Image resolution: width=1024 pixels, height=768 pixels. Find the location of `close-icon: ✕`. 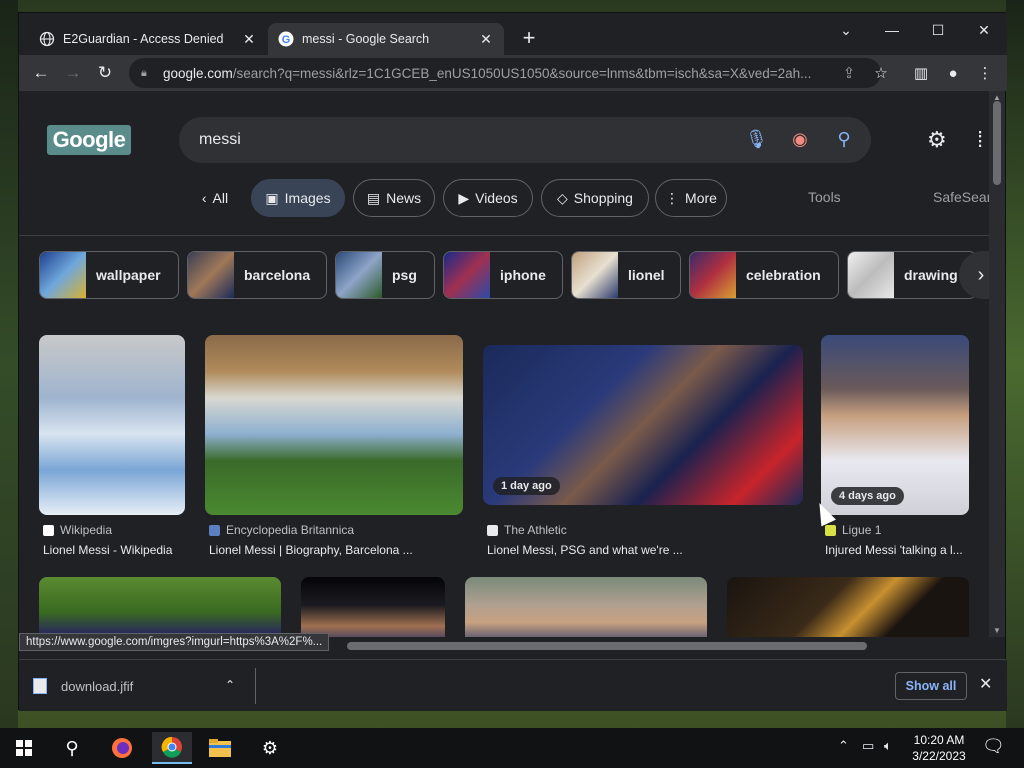

close-icon: ✕ is located at coordinates (985, 684).